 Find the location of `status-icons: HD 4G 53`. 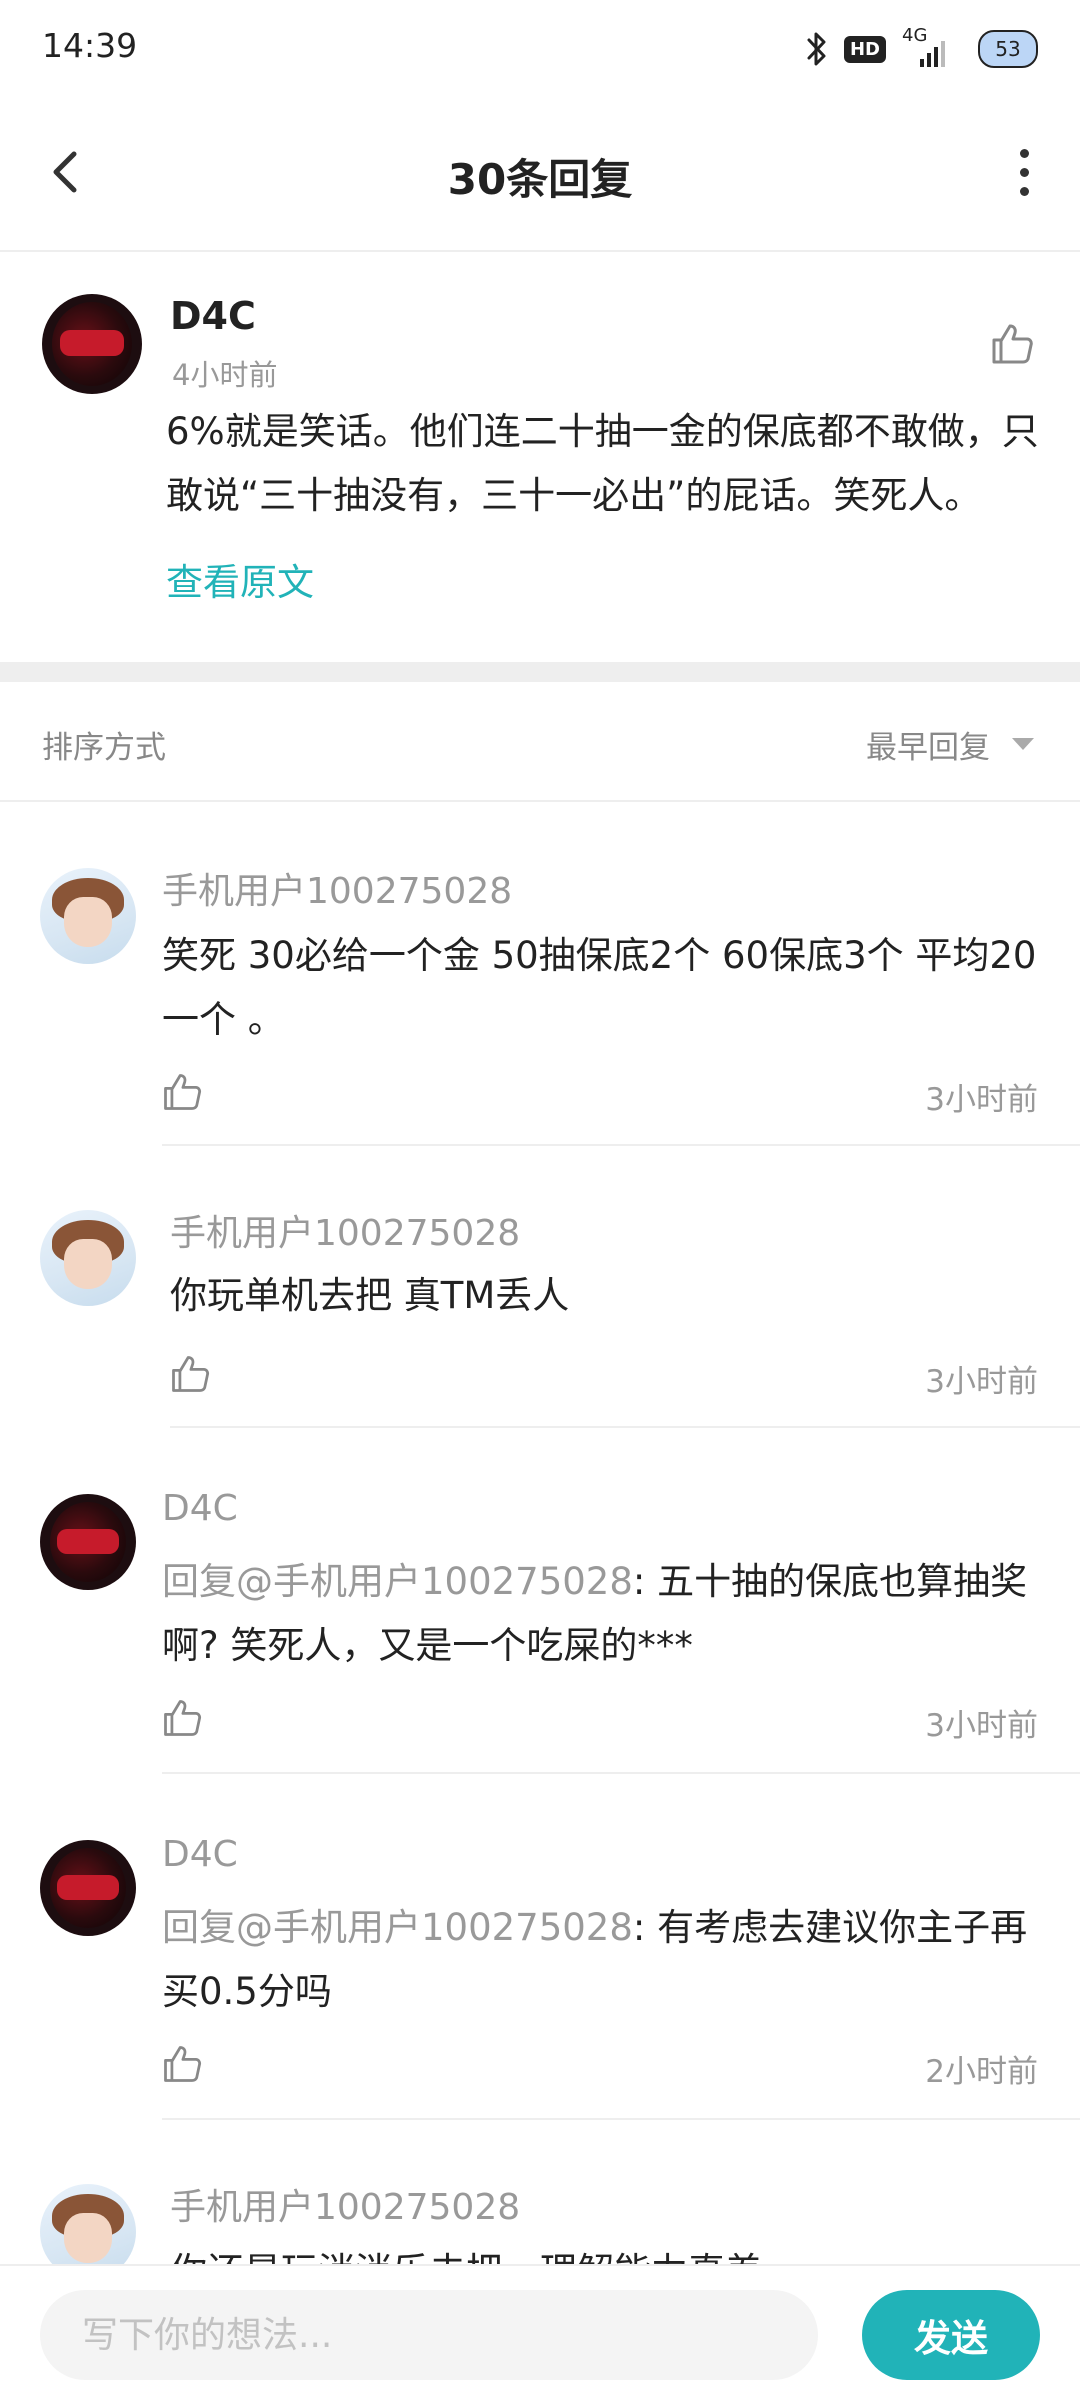

status-icons: HD 4G 53 is located at coordinates (922, 49).